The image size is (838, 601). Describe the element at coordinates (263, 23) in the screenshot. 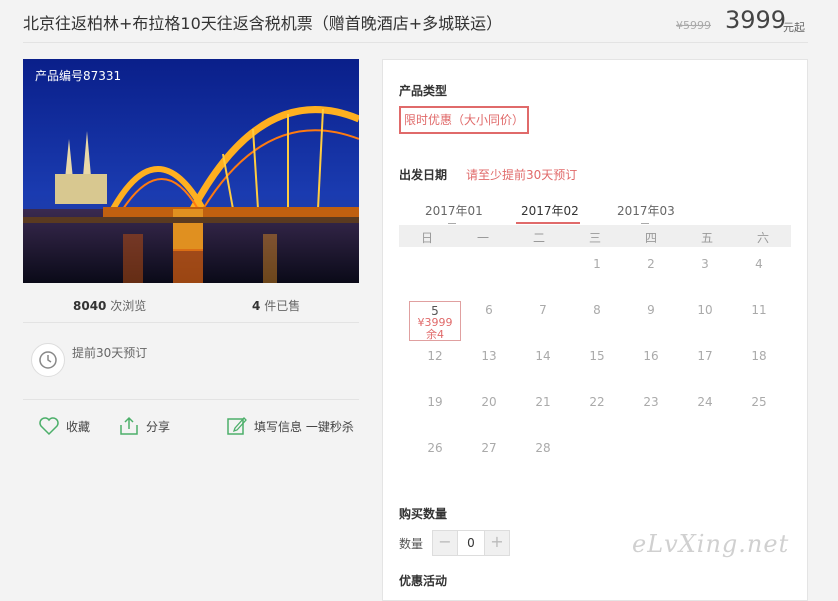

I see `page-title: 北京往返柏林+布拉格10天往返含税机票（赠首晚酒店+多城联运）` at that location.